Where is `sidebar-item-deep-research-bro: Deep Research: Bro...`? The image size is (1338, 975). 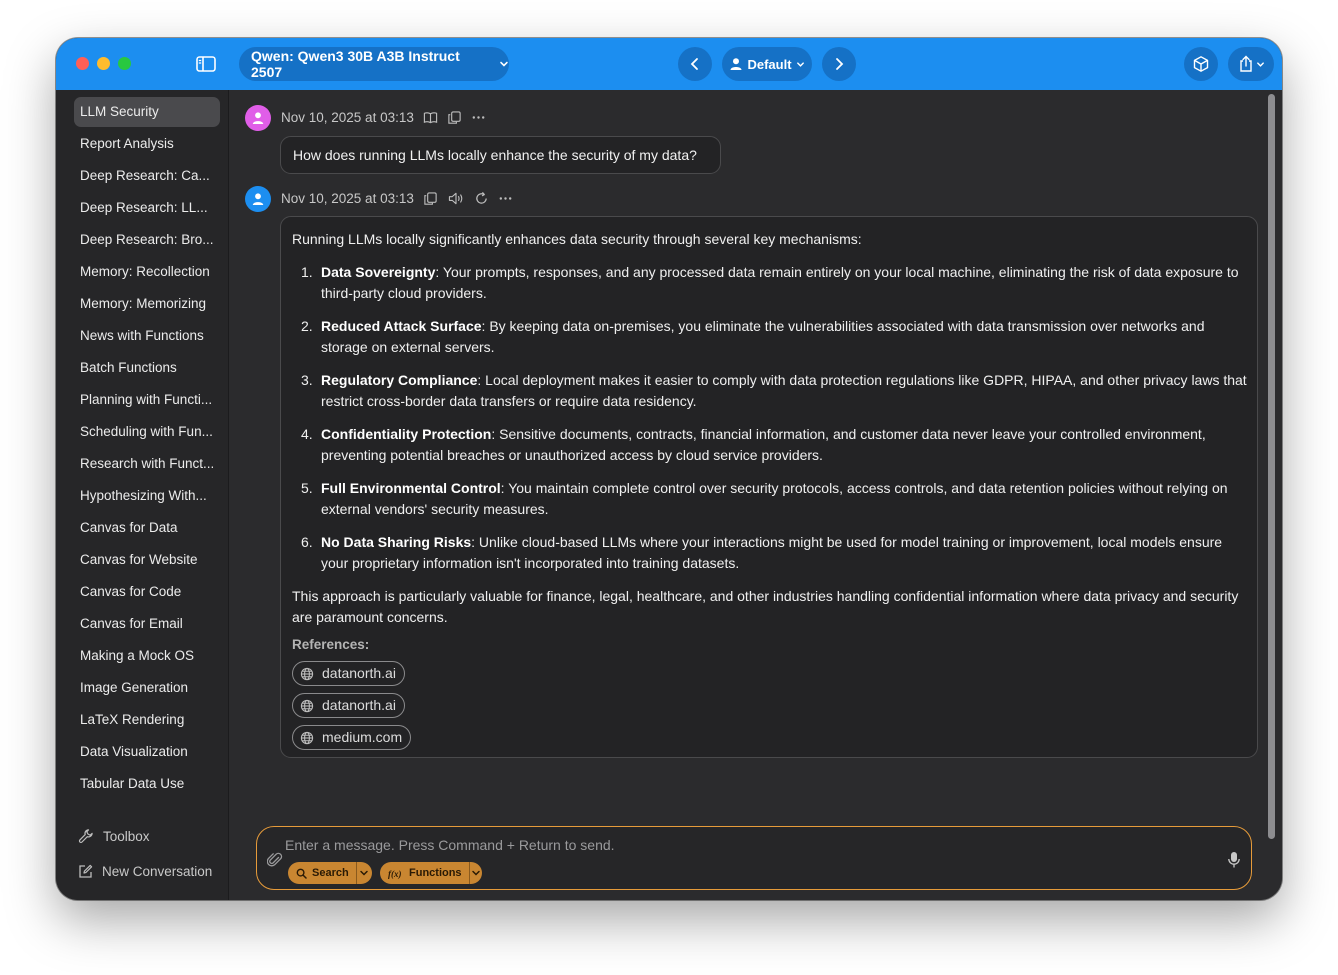 sidebar-item-deep-research-bro: Deep Research: Bro... is located at coordinates (147, 240).